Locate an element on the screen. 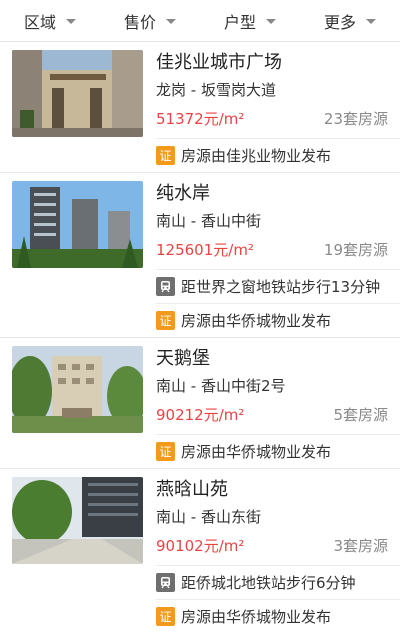 This screenshot has height=637, width=400. price-row: 90212元/m² 5套房源 is located at coordinates (272, 414).